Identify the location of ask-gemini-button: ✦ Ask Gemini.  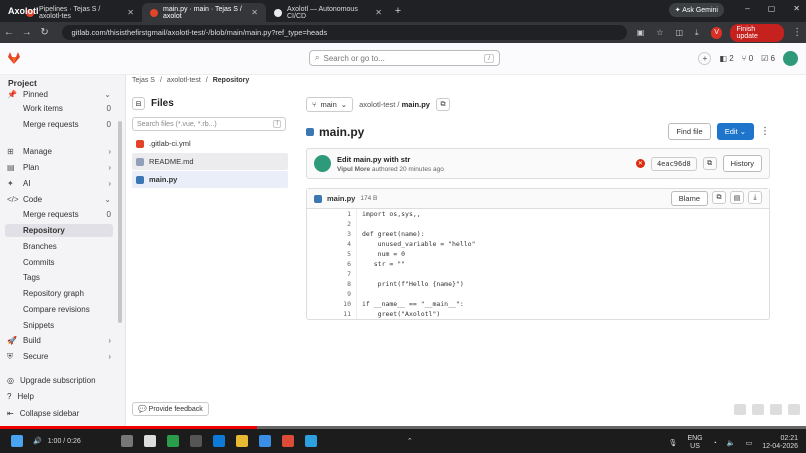
(696, 10).